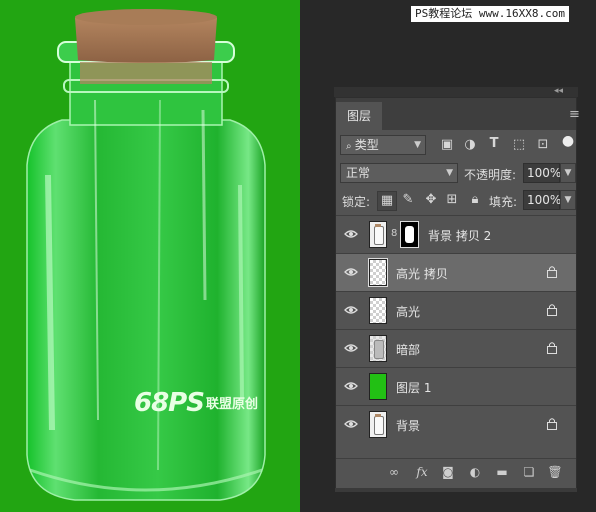 The height and width of the screenshot is (512, 596). I want to click on opacity-slider-toggle: ▼, so click(568, 173).